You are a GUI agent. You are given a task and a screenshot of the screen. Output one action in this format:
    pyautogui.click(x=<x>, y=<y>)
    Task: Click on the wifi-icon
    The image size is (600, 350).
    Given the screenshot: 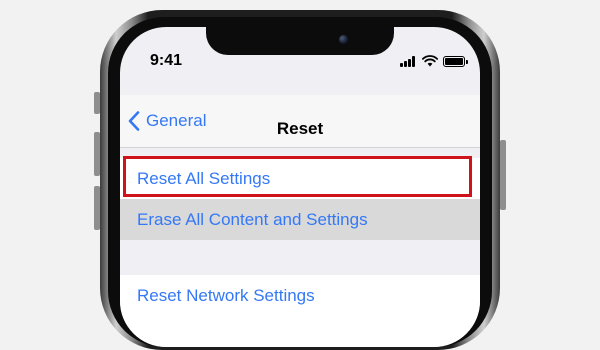 What is the action you would take?
    pyautogui.click(x=430, y=61)
    